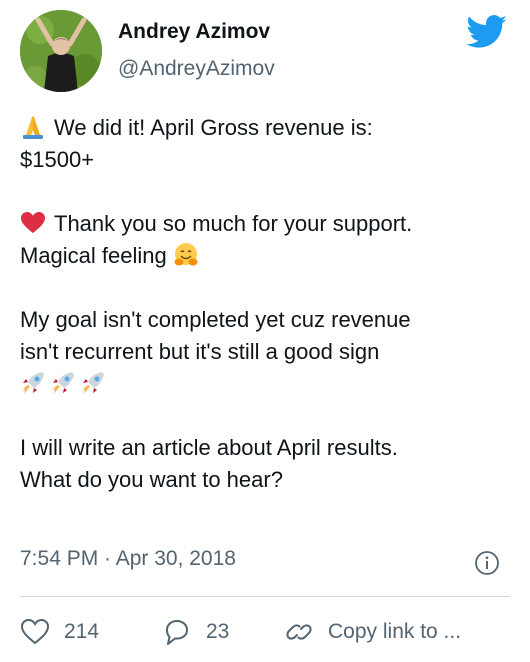 This screenshot has width=530, height=662. I want to click on heart-icon, so click(35, 631).